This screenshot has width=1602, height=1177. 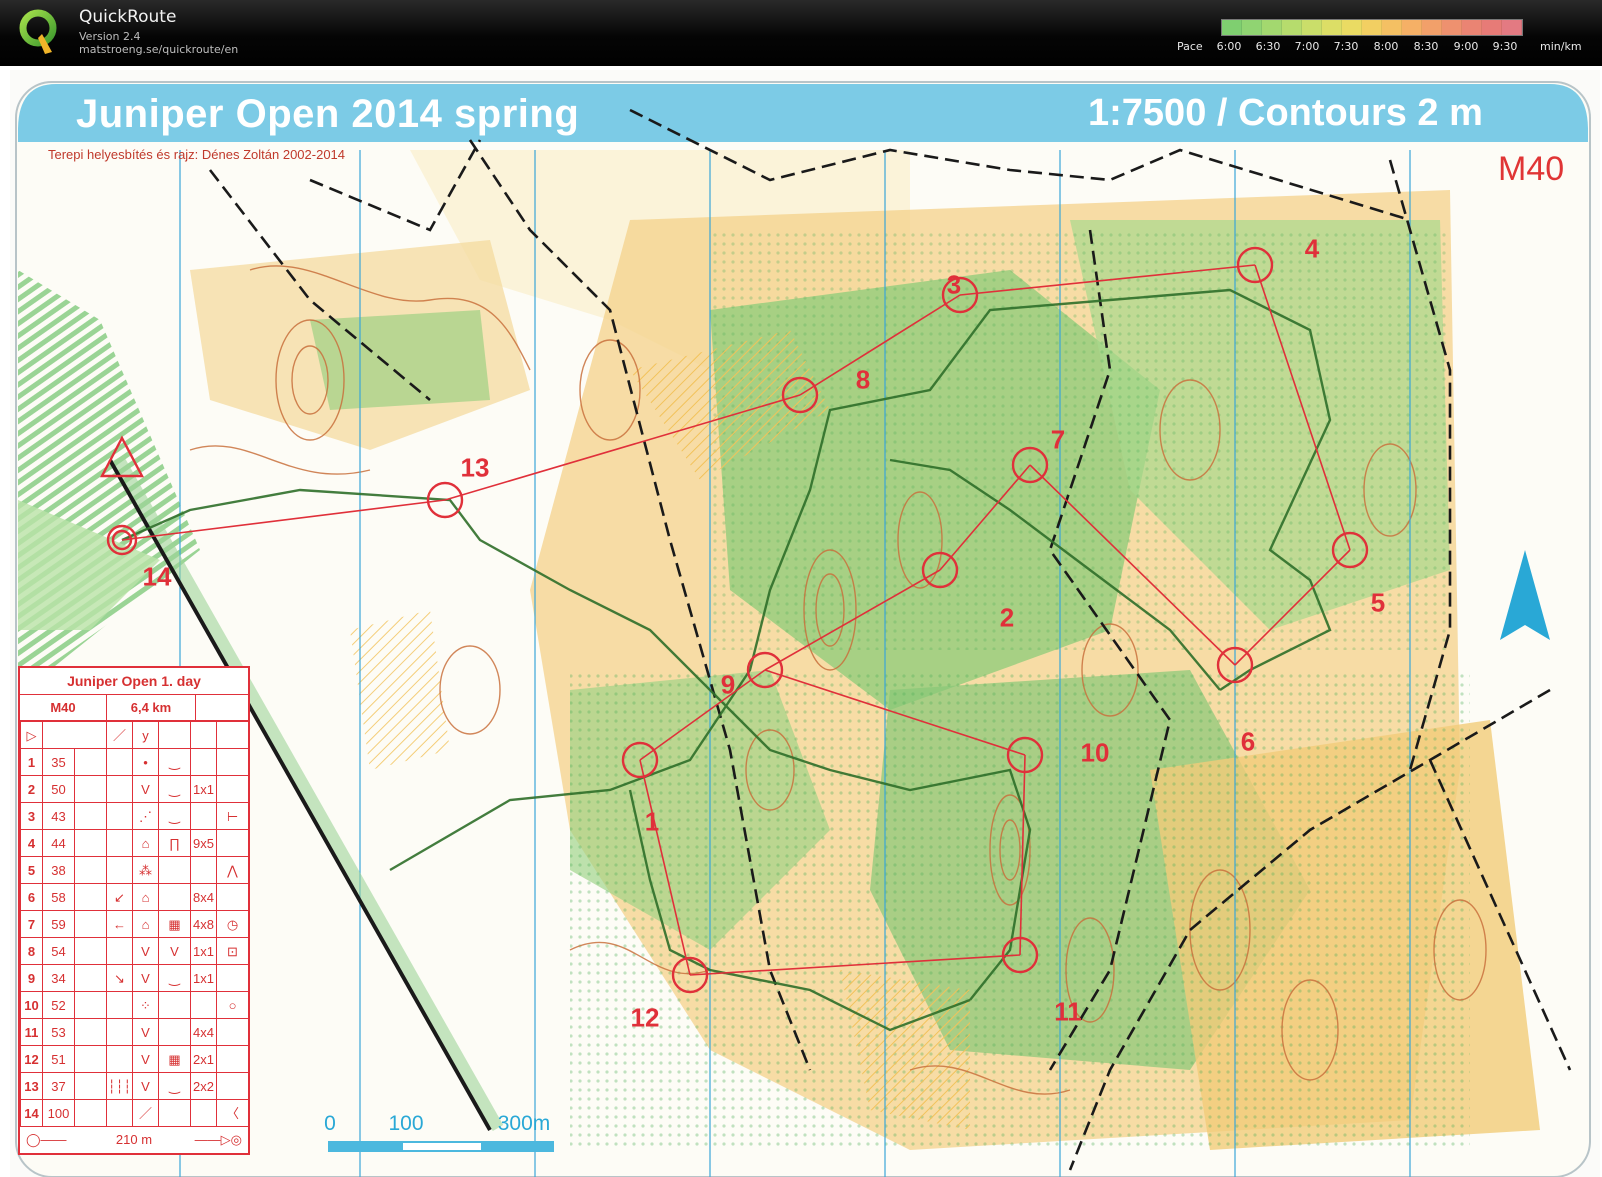 I want to click on pace-tick: 6:30, so click(x=1268, y=46).